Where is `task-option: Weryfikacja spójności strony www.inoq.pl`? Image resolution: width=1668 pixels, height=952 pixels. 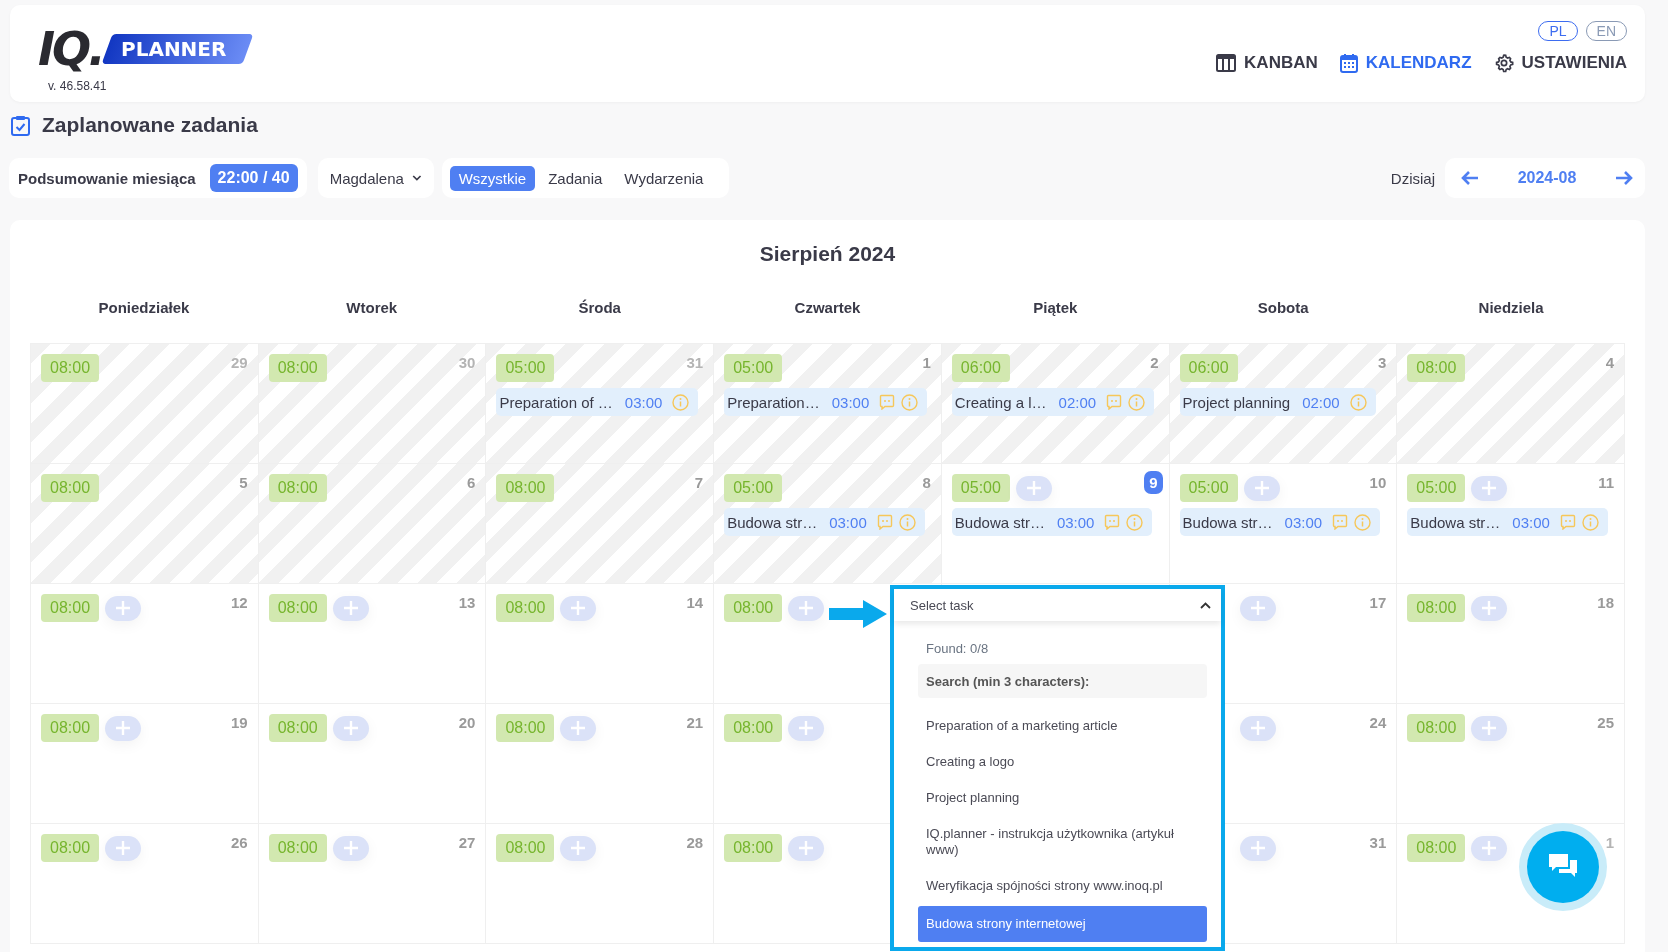 task-option: Weryfikacja spójności strony www.inoq.pl is located at coordinates (1062, 886).